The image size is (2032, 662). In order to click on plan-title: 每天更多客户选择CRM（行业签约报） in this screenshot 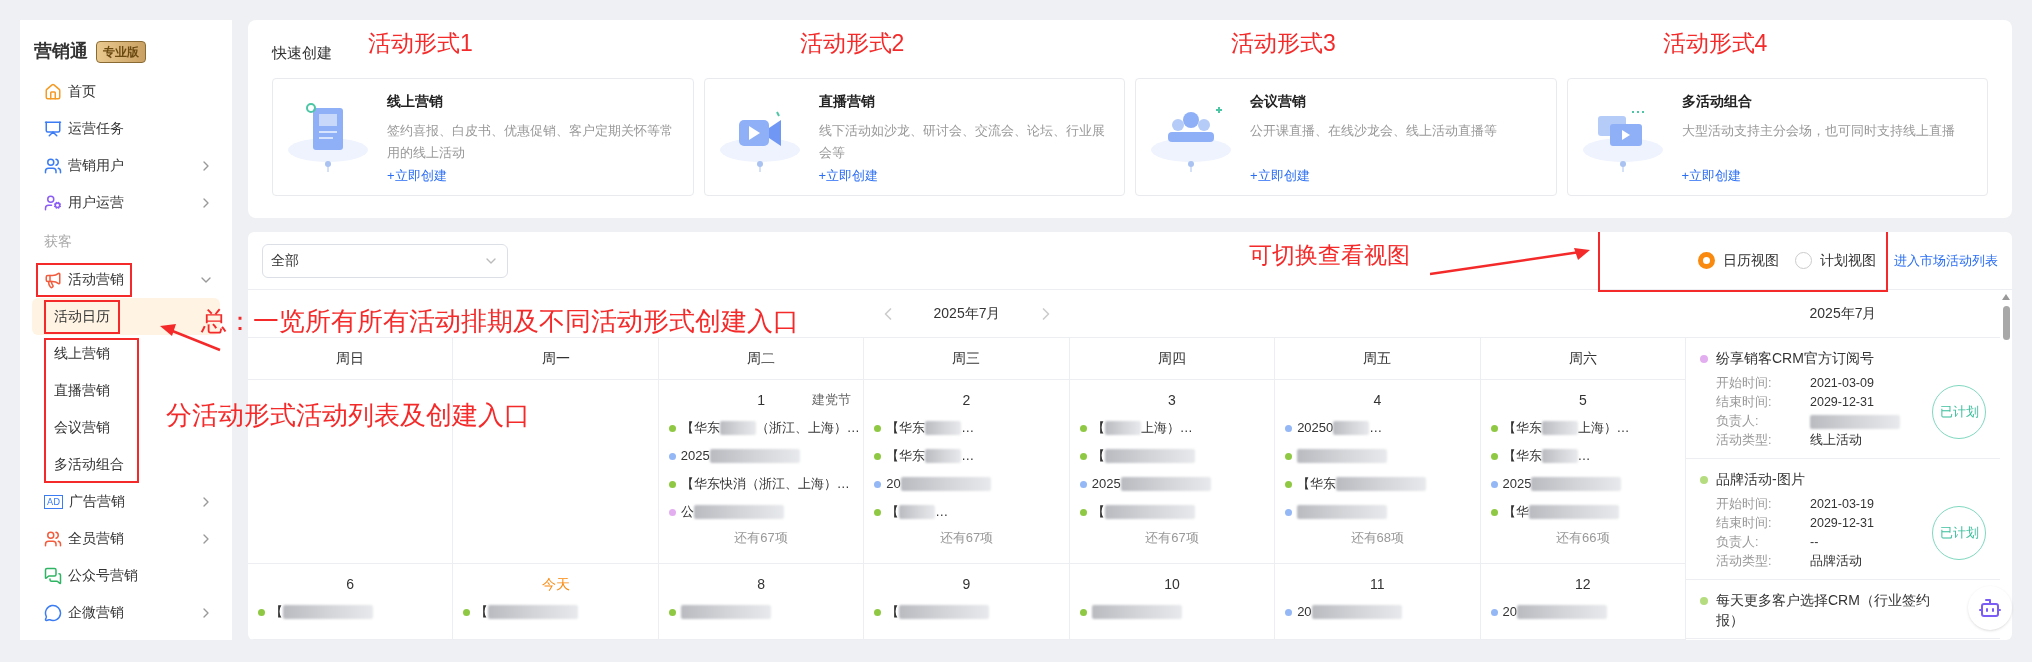, I will do `click(1823, 610)`.